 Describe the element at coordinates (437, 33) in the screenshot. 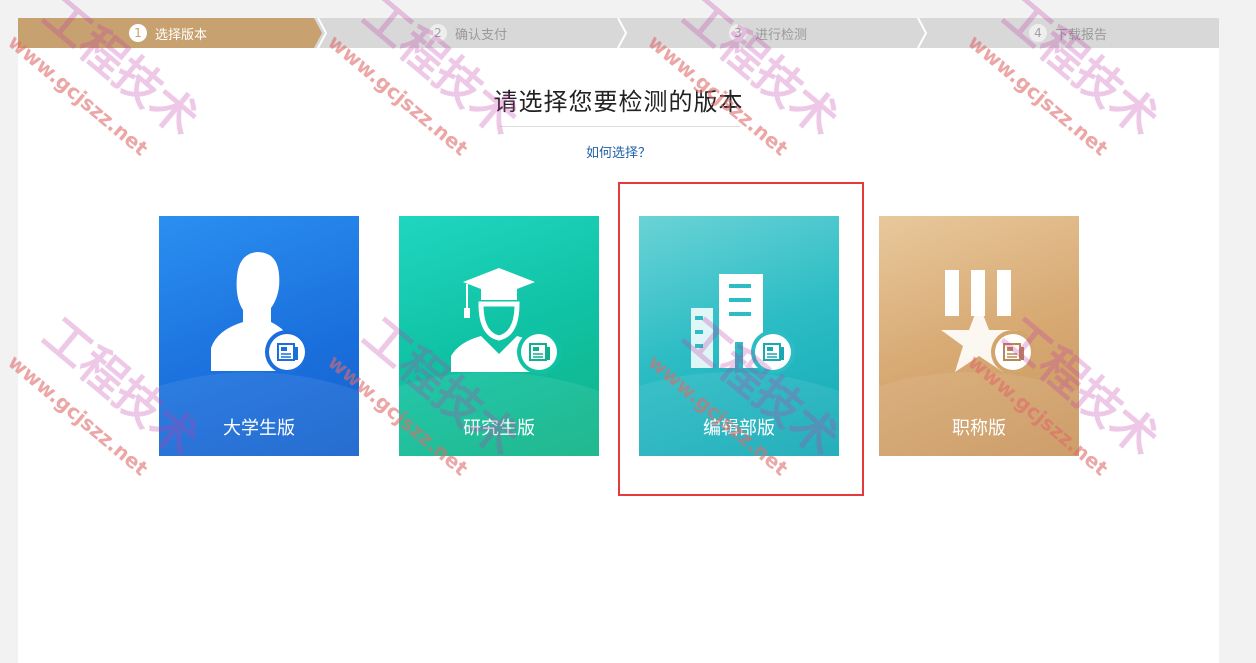

I see `step-number: 2` at that location.